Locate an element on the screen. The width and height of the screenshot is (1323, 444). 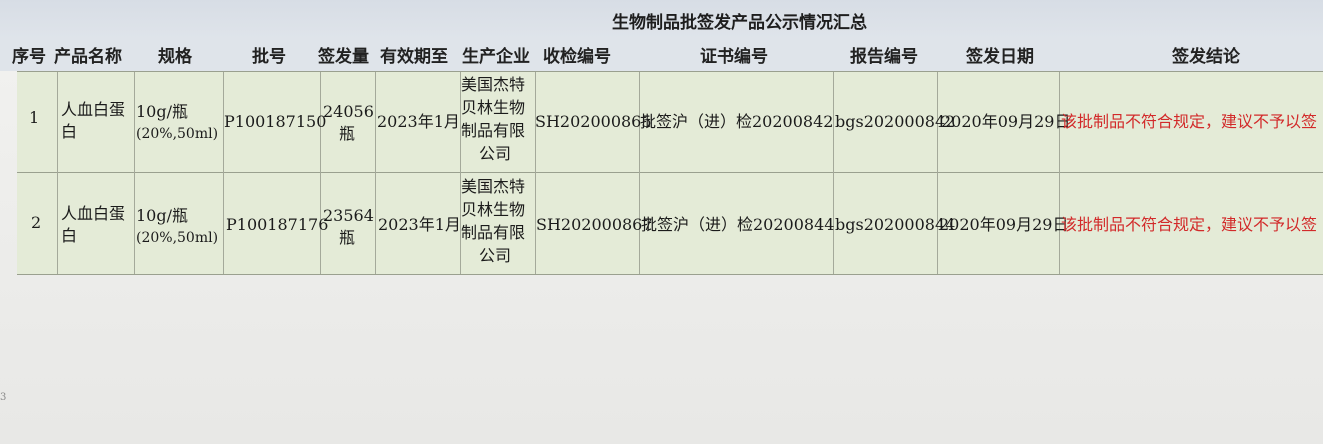
certificate-number: 批签沪（进）检20200842 is located at coordinates (737, 121).